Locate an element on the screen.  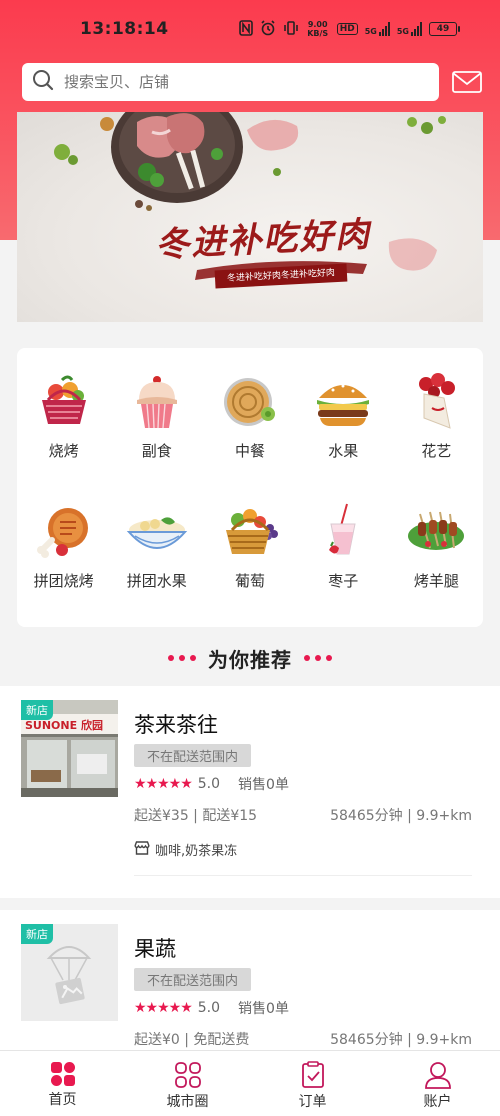
battery-level: 49 is located at coordinates (443, 29).